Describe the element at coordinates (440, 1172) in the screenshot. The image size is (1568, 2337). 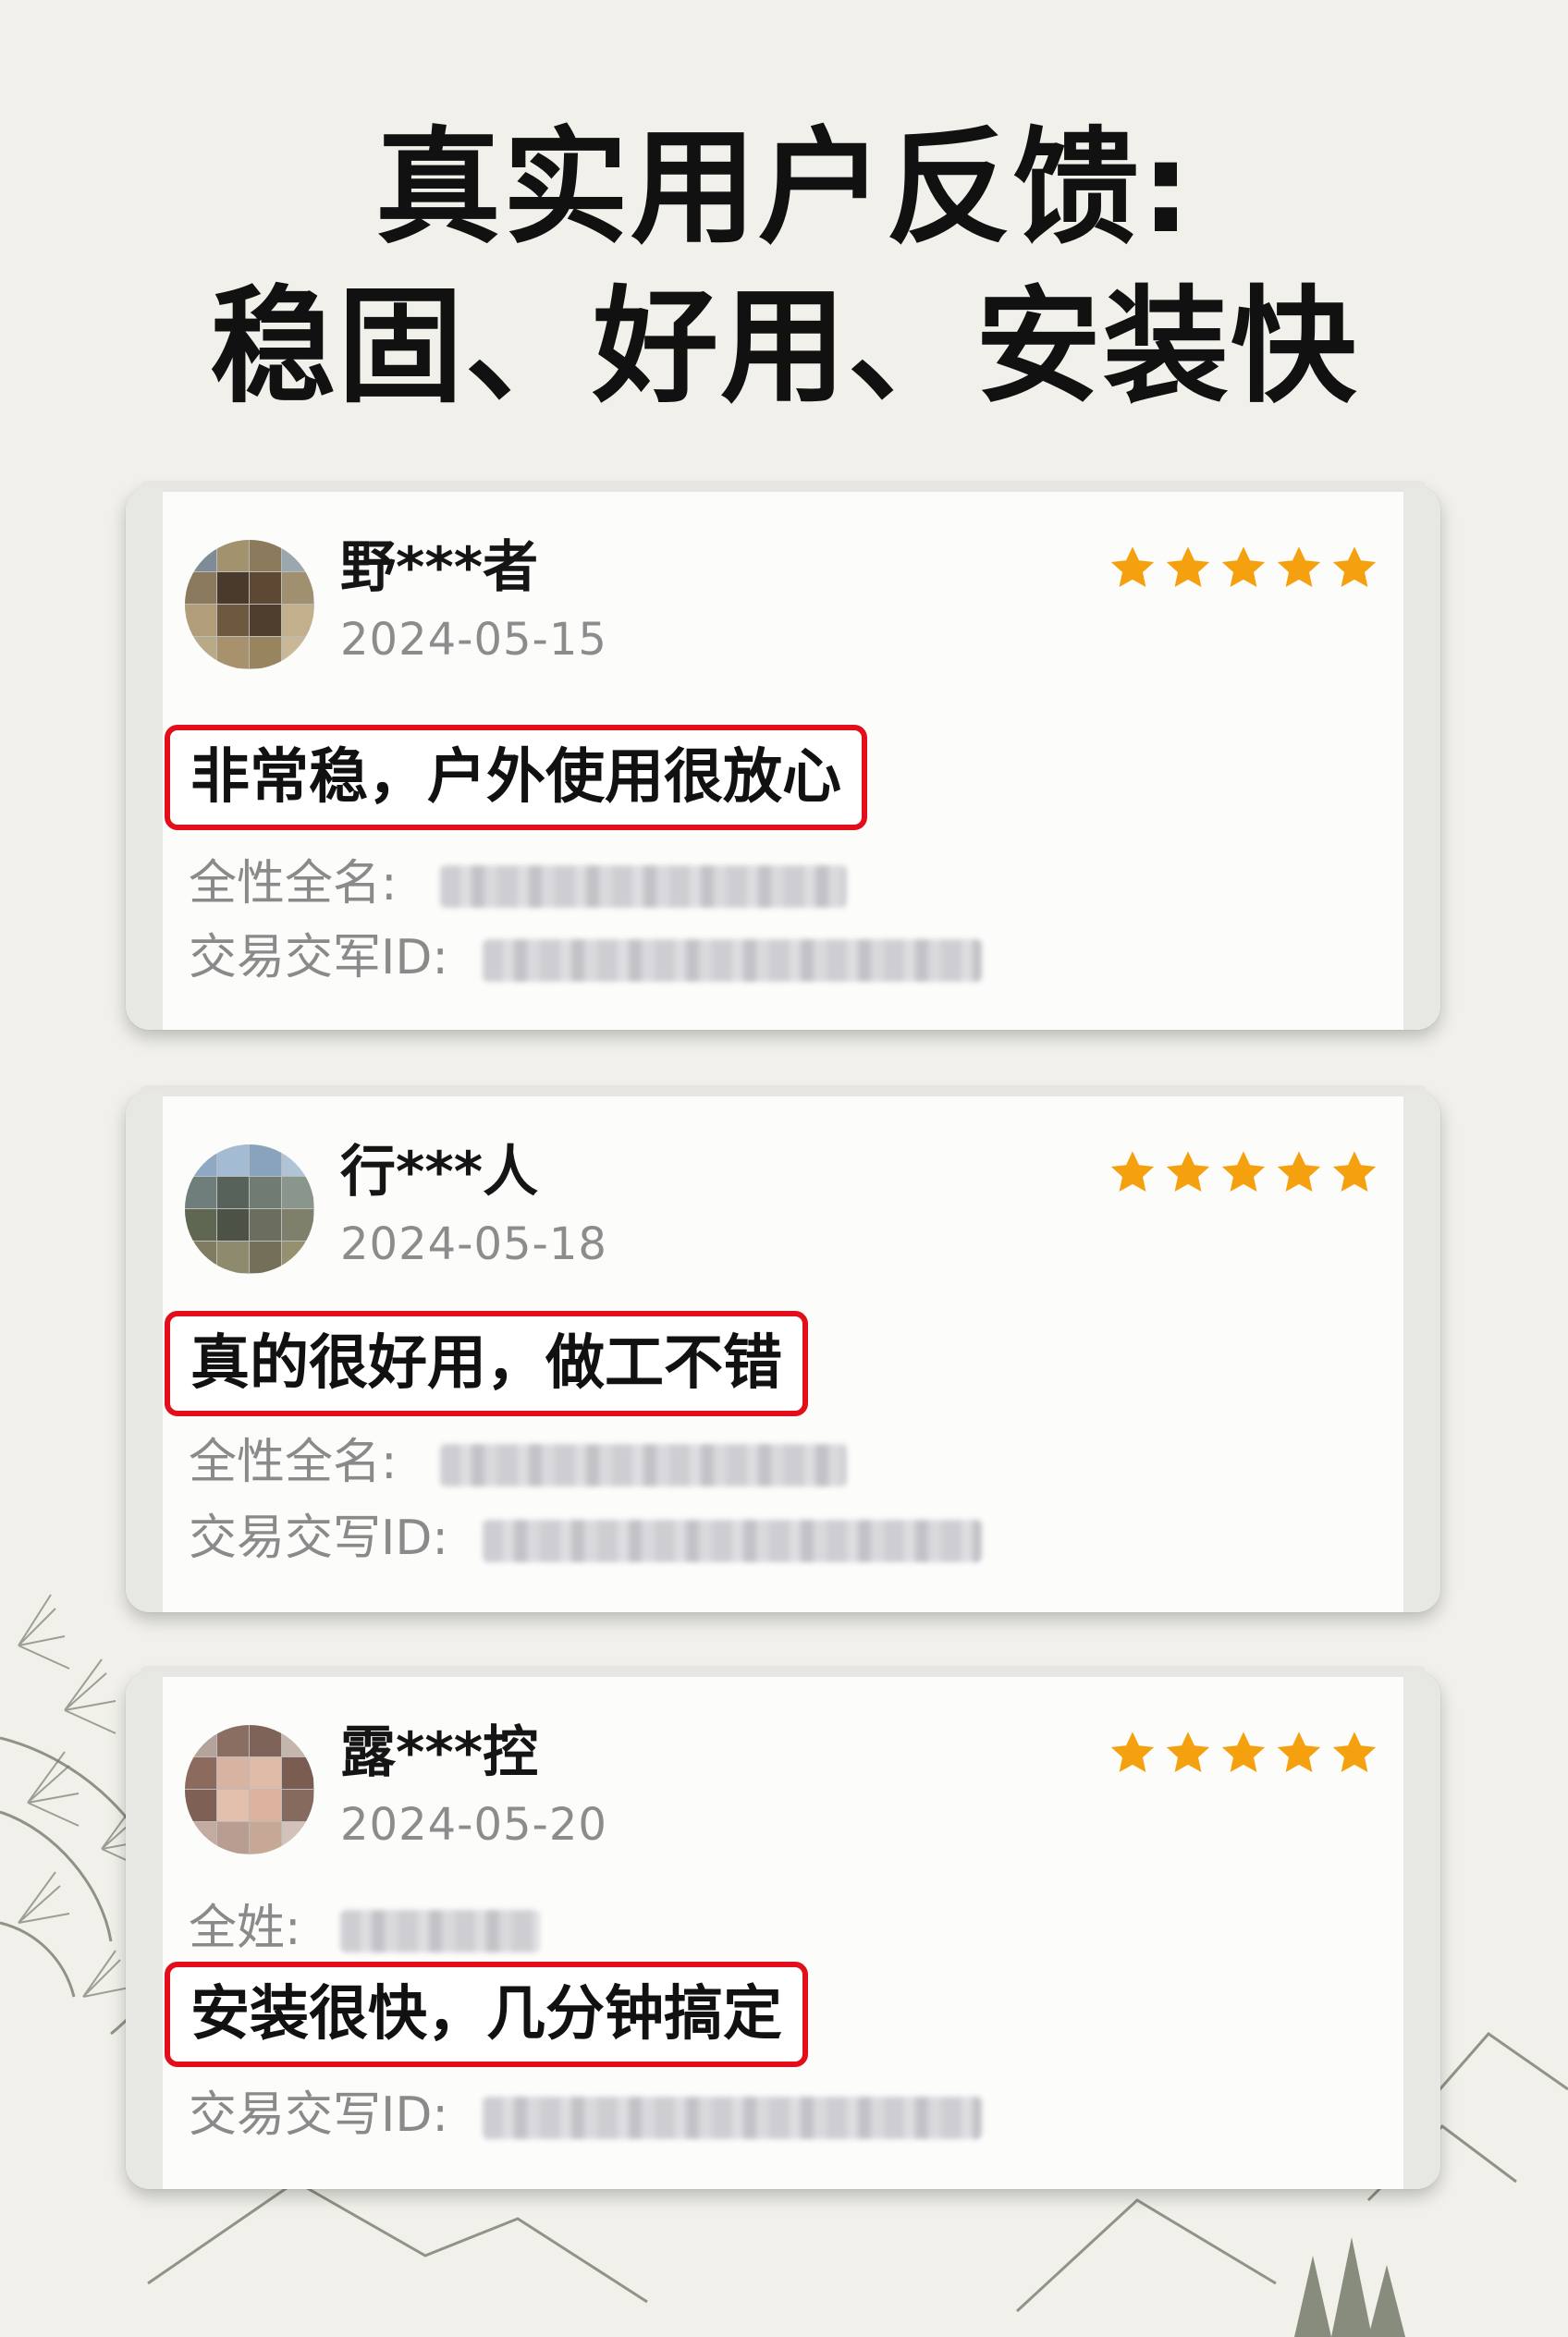
I see `reviewer-name: 行***人` at that location.